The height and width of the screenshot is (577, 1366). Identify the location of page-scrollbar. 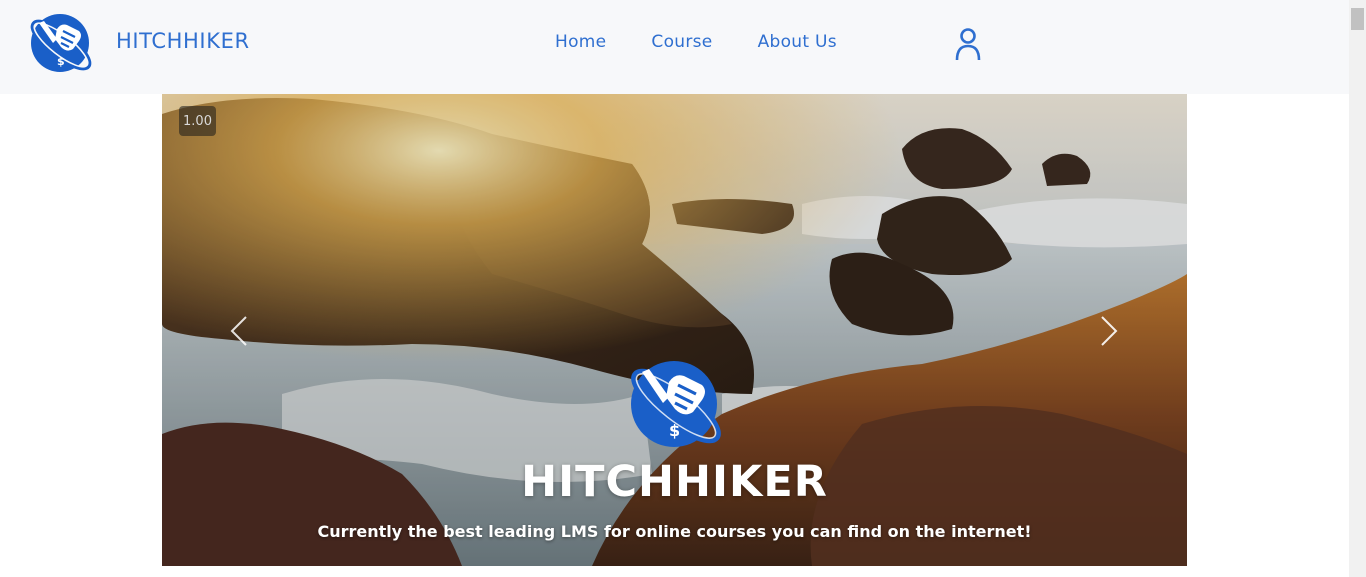
(1357, 288).